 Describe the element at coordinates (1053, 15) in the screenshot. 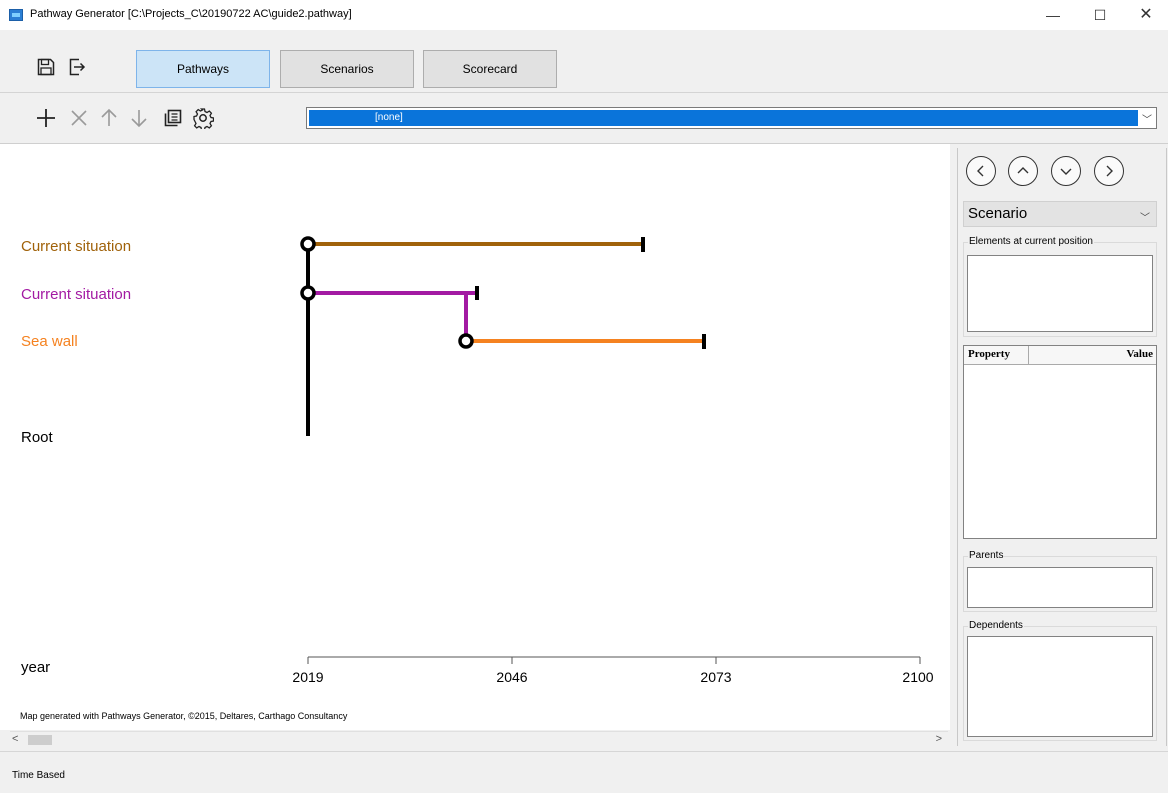

I see `minimize-button: —` at that location.